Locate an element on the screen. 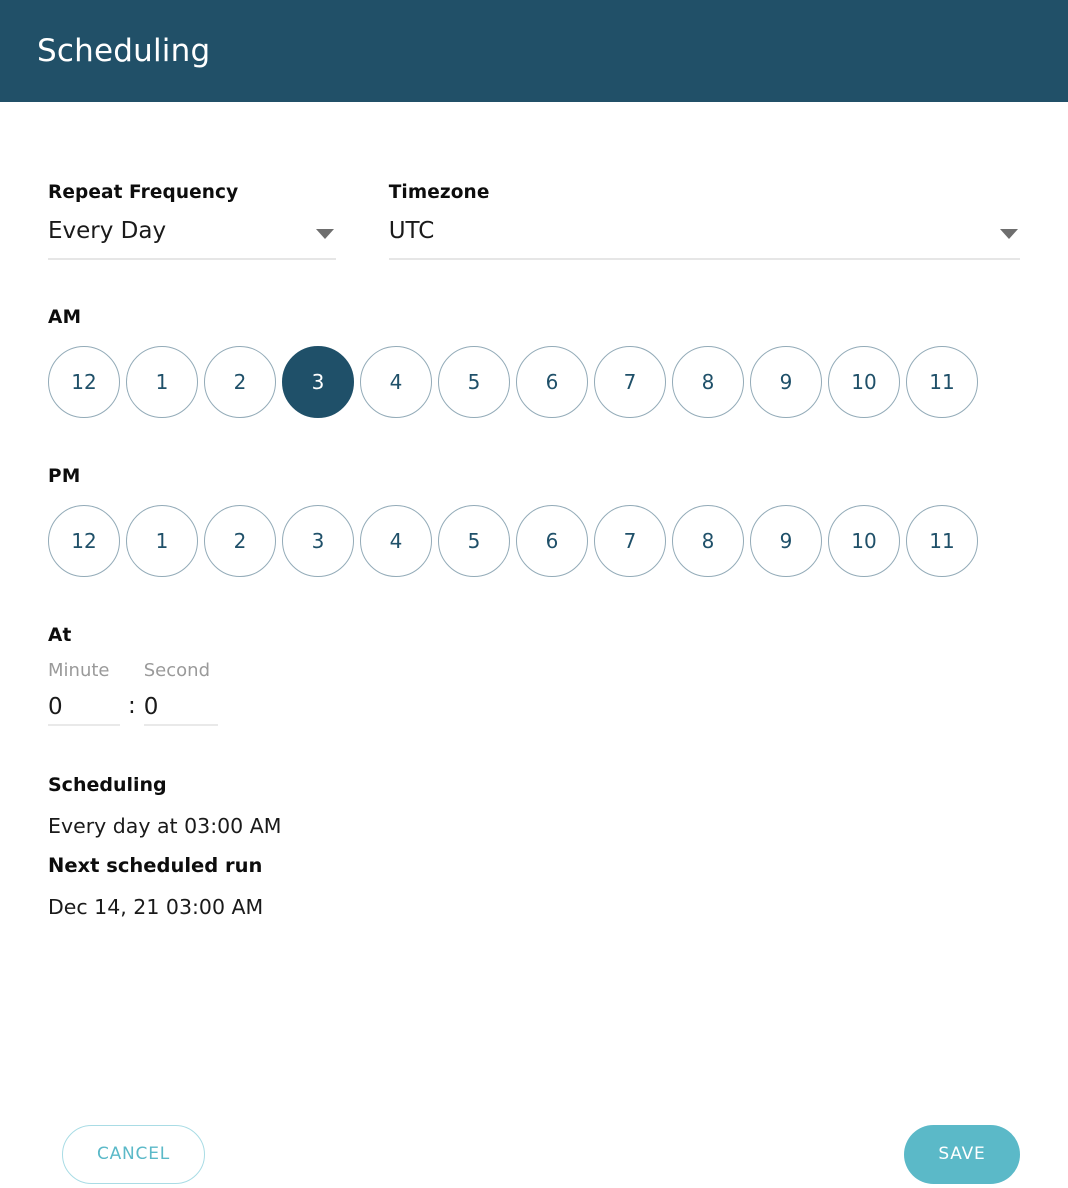 This screenshot has width=1068, height=1188. minute-input: 0 is located at coordinates (84, 711).